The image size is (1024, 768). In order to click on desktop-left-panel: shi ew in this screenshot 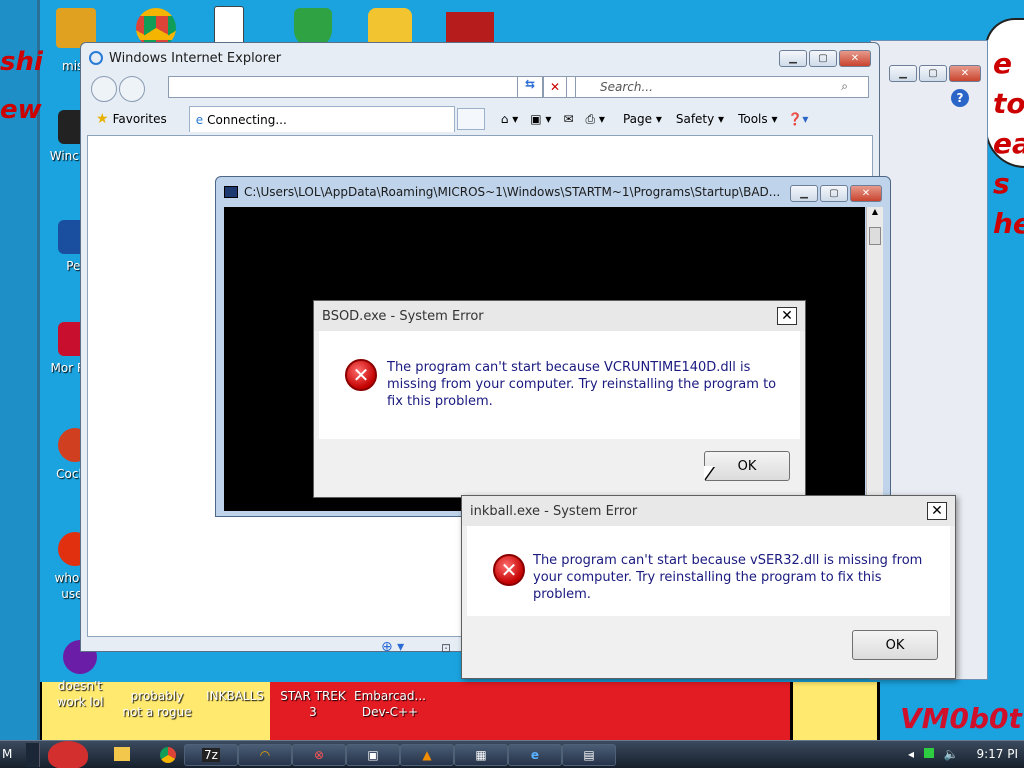, I will do `click(21, 370)`.